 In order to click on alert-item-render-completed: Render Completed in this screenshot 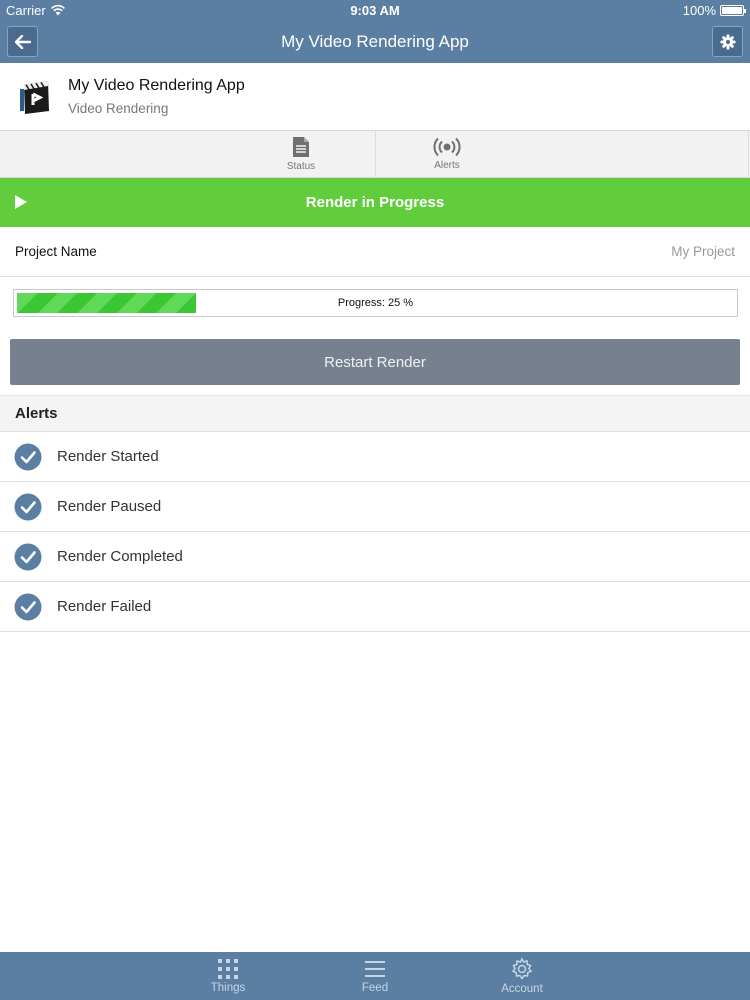, I will do `click(375, 557)`.